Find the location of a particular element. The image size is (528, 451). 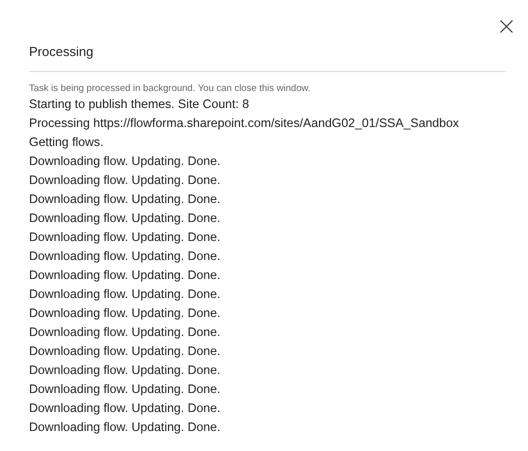

log-line: Getting flows. is located at coordinates (66, 142).